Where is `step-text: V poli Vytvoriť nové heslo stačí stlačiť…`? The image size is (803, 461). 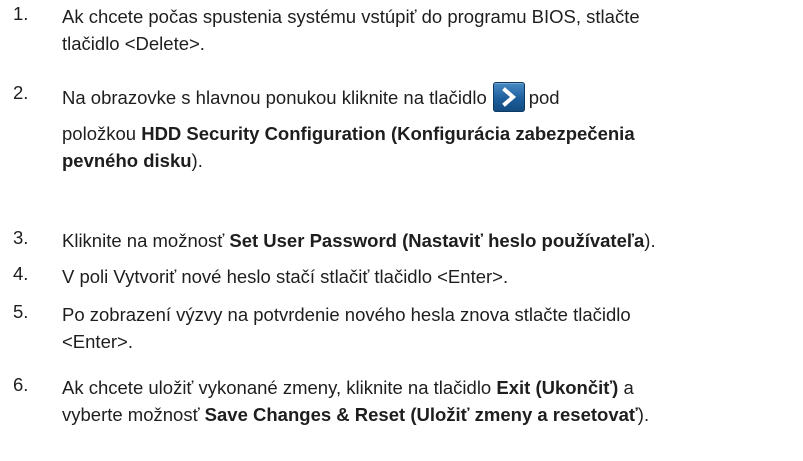 step-text: V poli Vytvoriť nové heslo stačí stlačiť… is located at coordinates (429, 276).